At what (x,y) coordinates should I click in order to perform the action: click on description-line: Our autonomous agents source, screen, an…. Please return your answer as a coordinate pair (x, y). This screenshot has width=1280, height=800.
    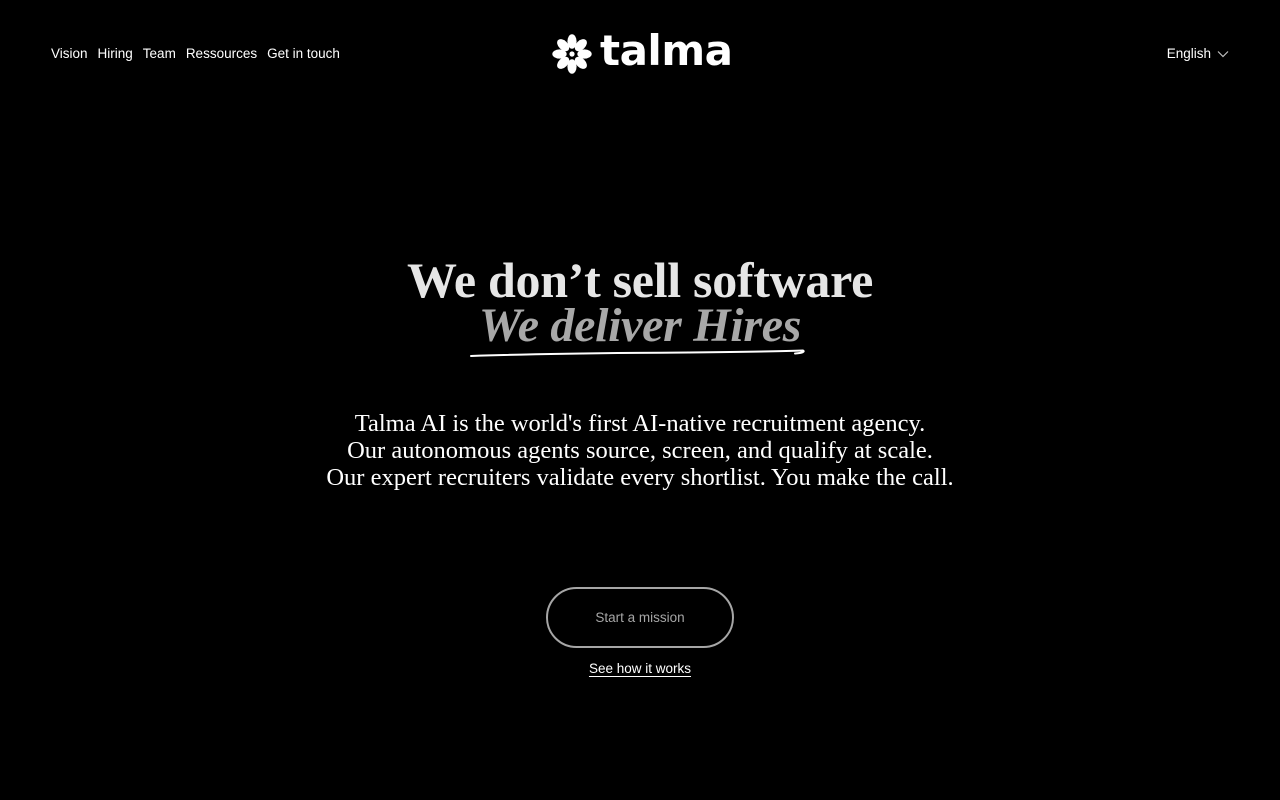
    Looking at the image, I should click on (640, 450).